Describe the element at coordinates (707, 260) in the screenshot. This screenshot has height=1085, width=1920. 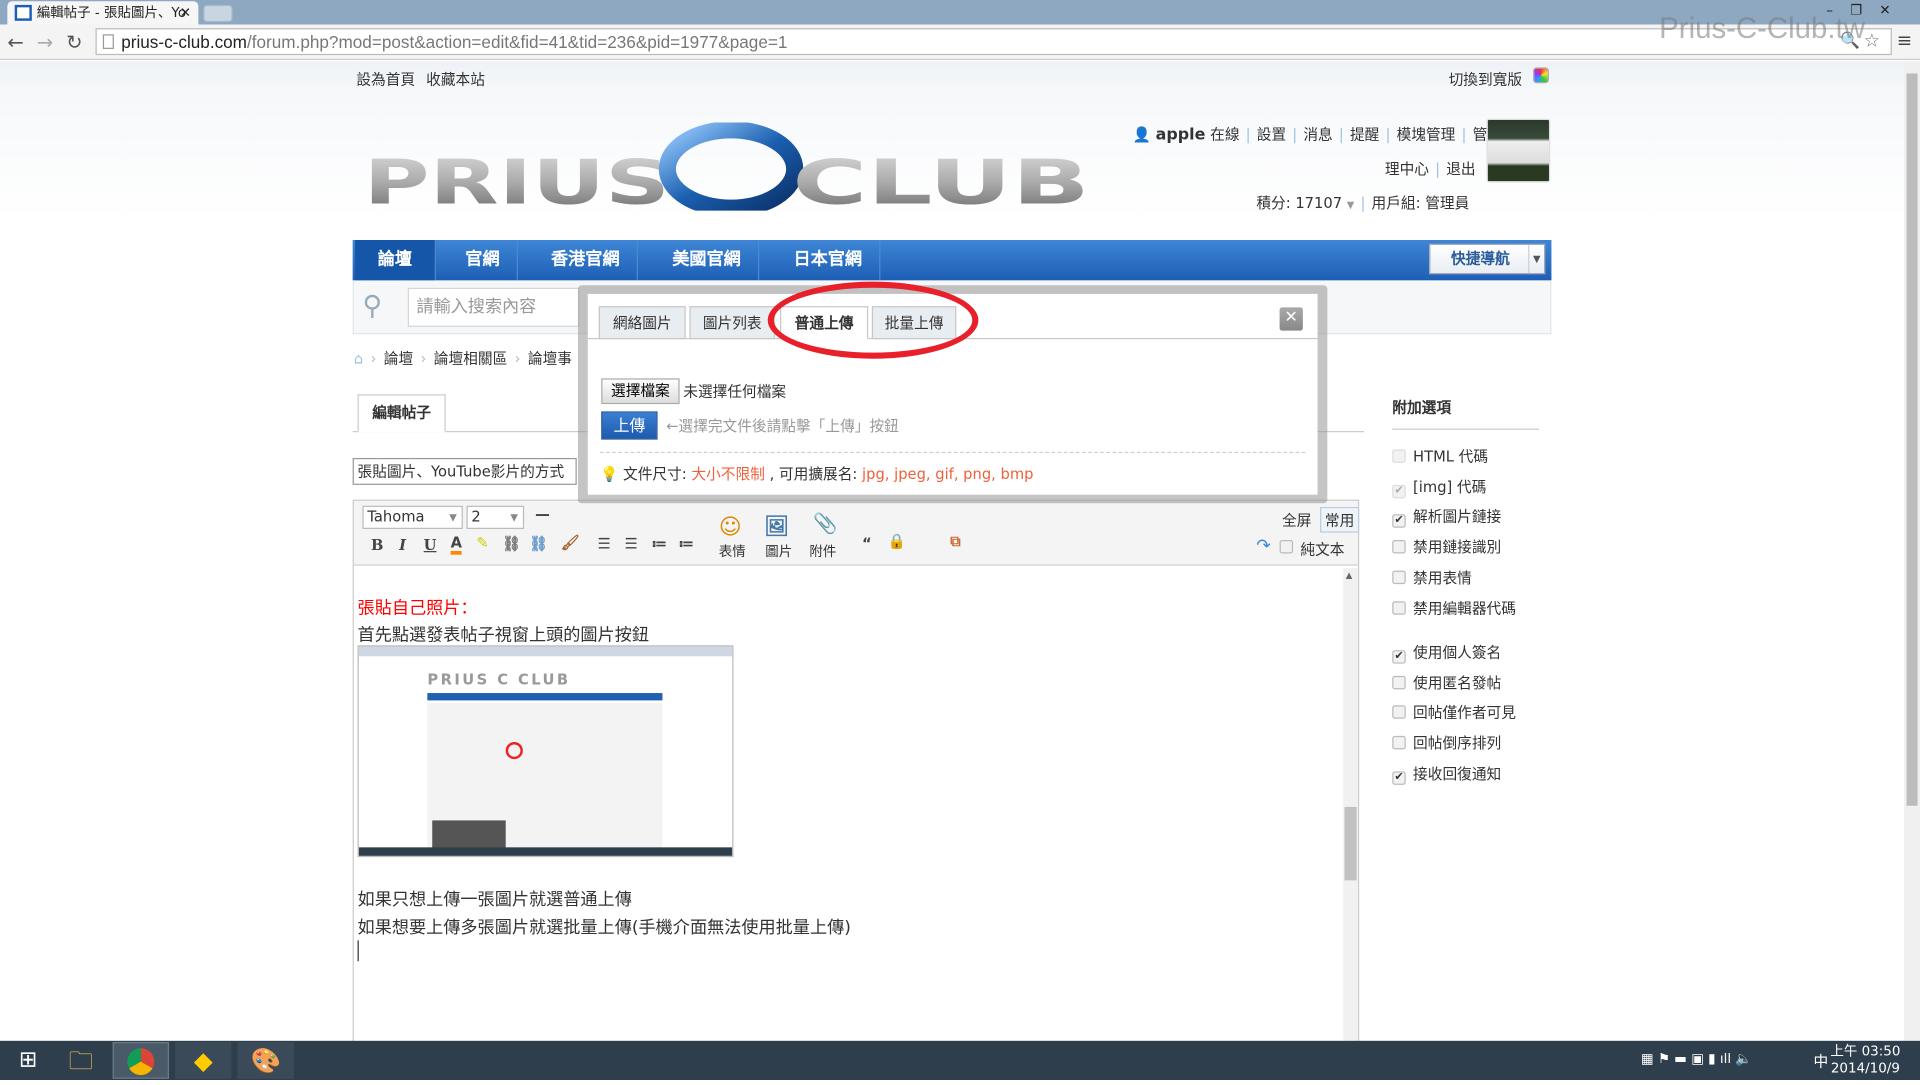
I see `nav-us-official: 美國官網` at that location.